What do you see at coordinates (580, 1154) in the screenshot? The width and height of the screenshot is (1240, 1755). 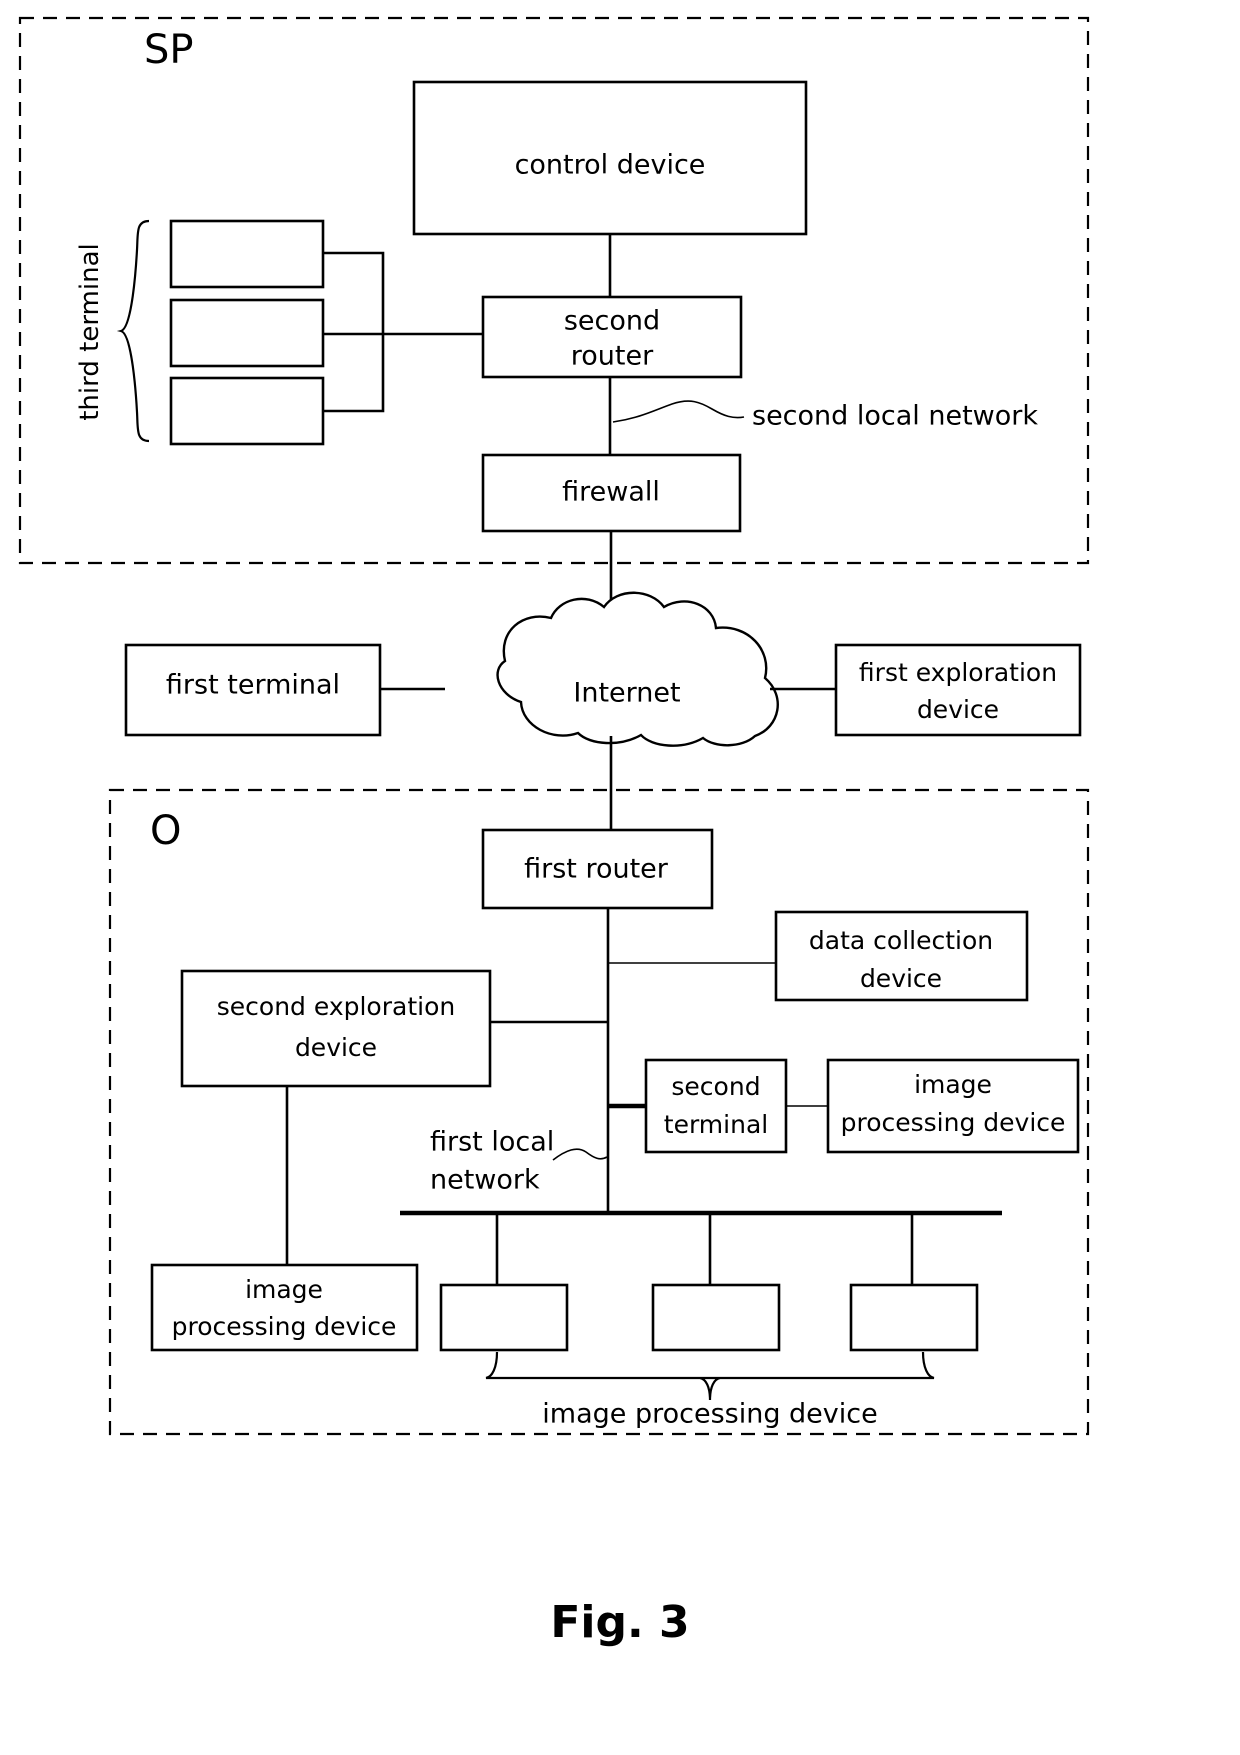 I see `first-local-network-pointer` at bounding box center [580, 1154].